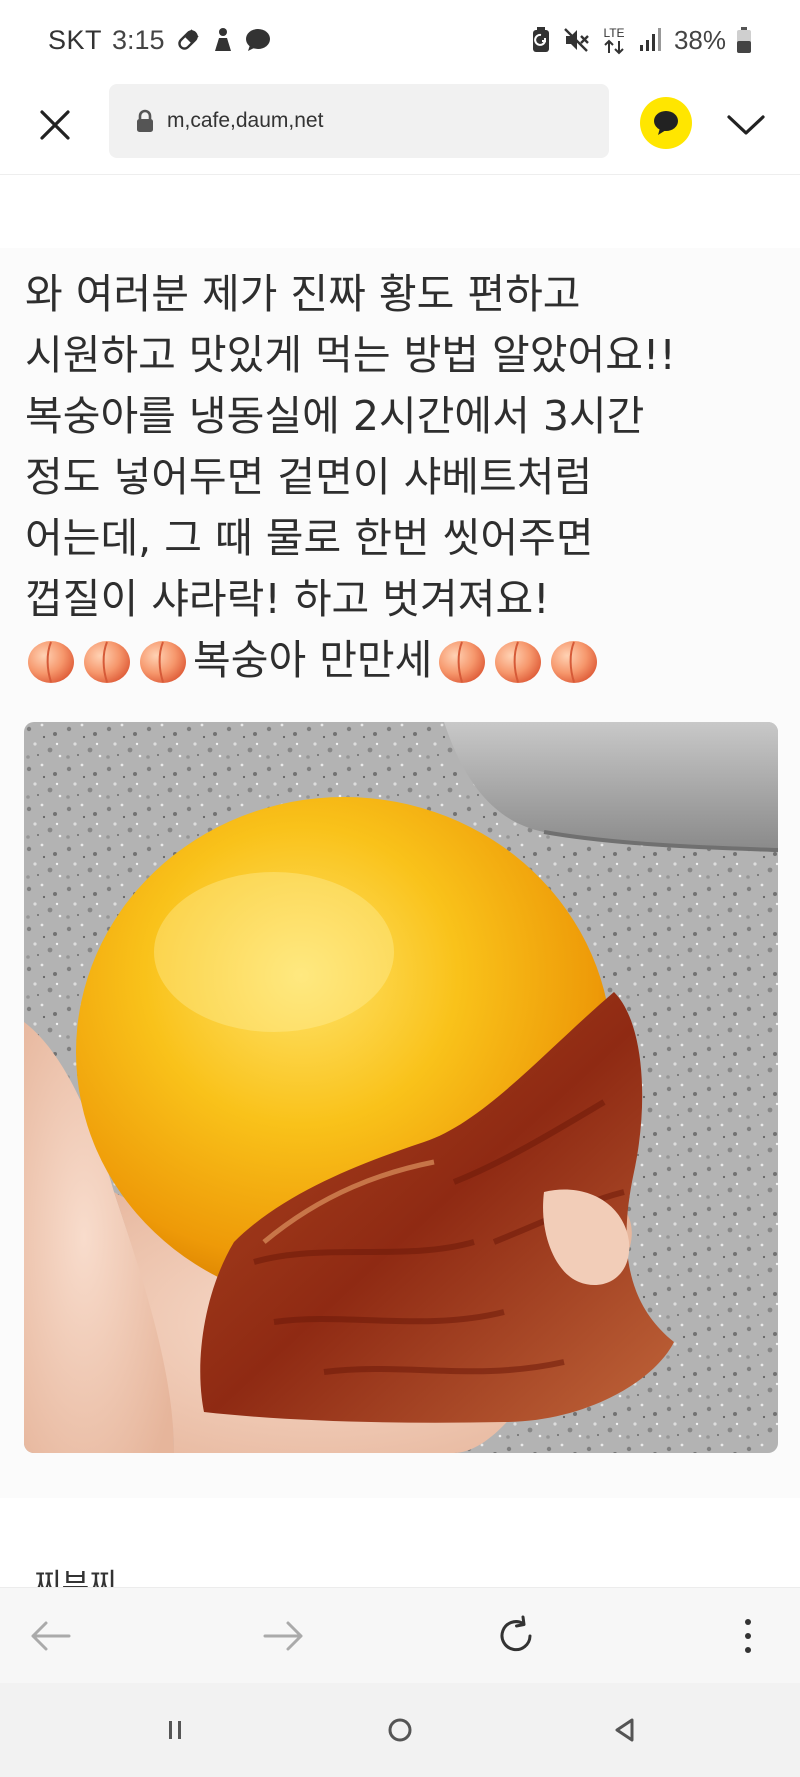 The width and height of the screenshot is (800, 1777). What do you see at coordinates (359, 121) in the screenshot?
I see `url-bar: m,cafe,daum,net` at bounding box center [359, 121].